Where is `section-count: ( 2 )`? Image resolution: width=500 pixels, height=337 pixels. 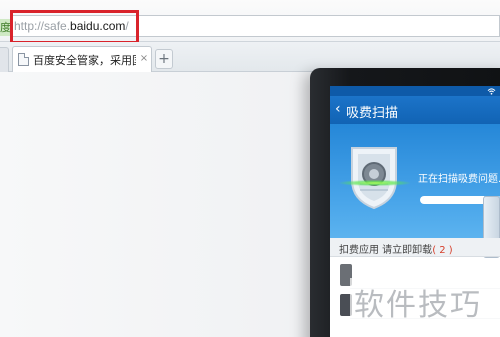
section-count: ( 2 ) is located at coordinates (442, 250).